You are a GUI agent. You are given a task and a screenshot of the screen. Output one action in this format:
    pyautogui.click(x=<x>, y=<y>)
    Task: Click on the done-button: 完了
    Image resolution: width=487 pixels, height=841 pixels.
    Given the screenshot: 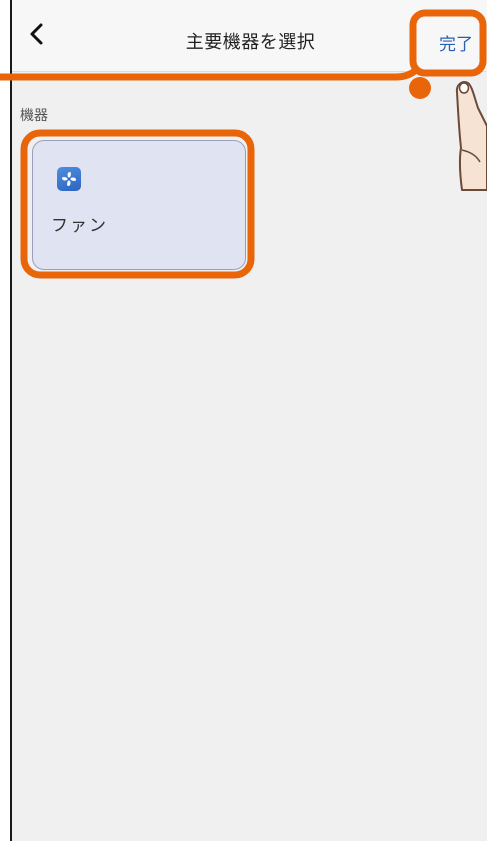 What is the action you would take?
    pyautogui.click(x=456, y=42)
    